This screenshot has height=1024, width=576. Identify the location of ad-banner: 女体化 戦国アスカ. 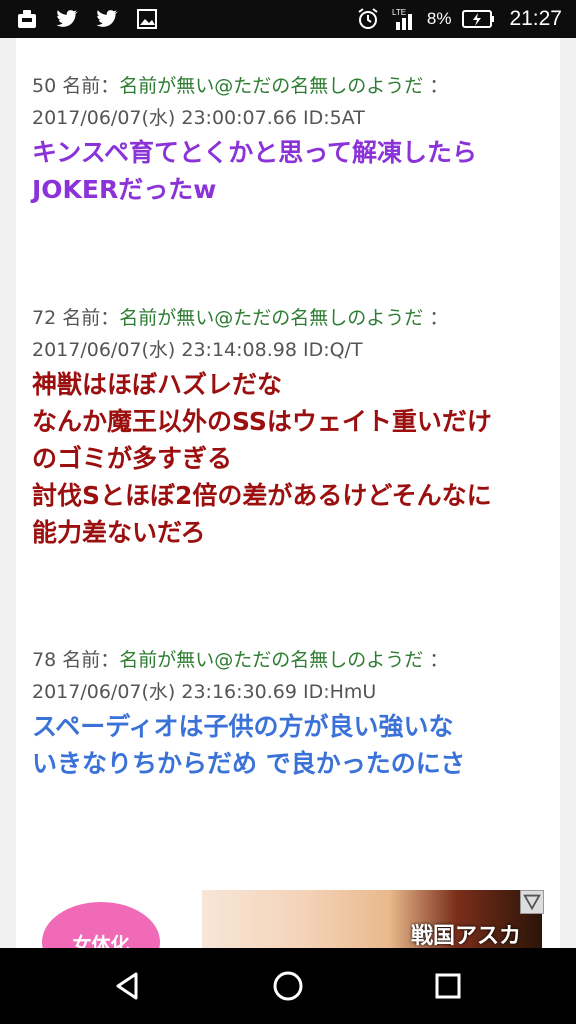
(288, 918).